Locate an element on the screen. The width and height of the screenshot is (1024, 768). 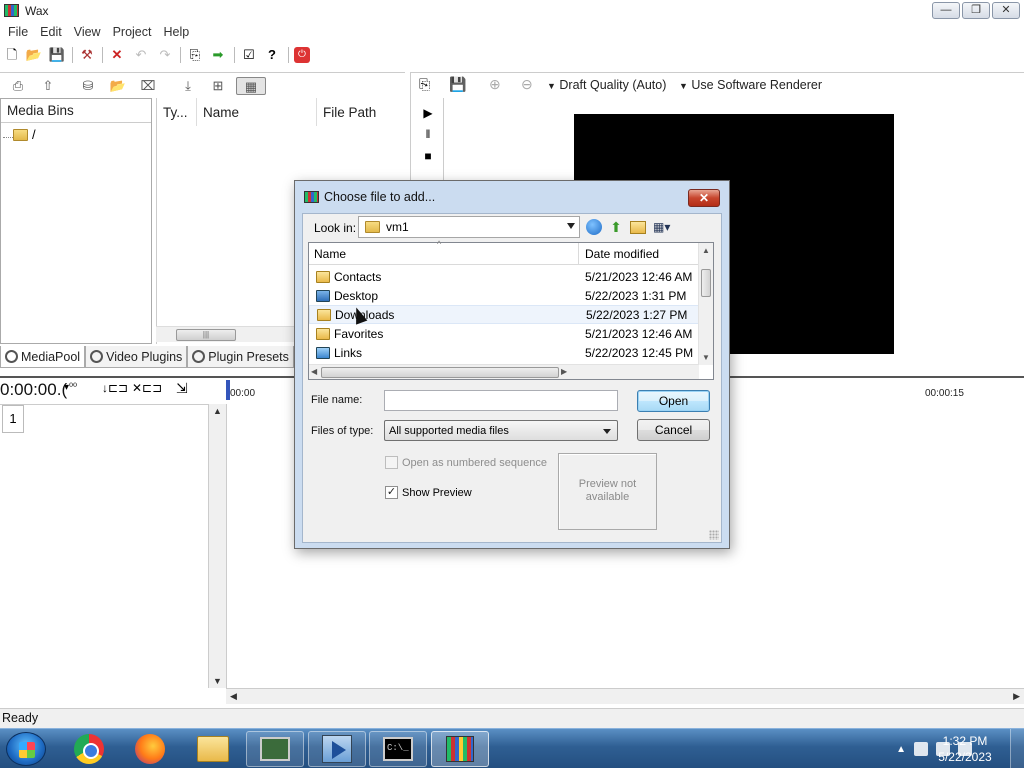
cancel-button: Cancel is located at coordinates (673, 430).